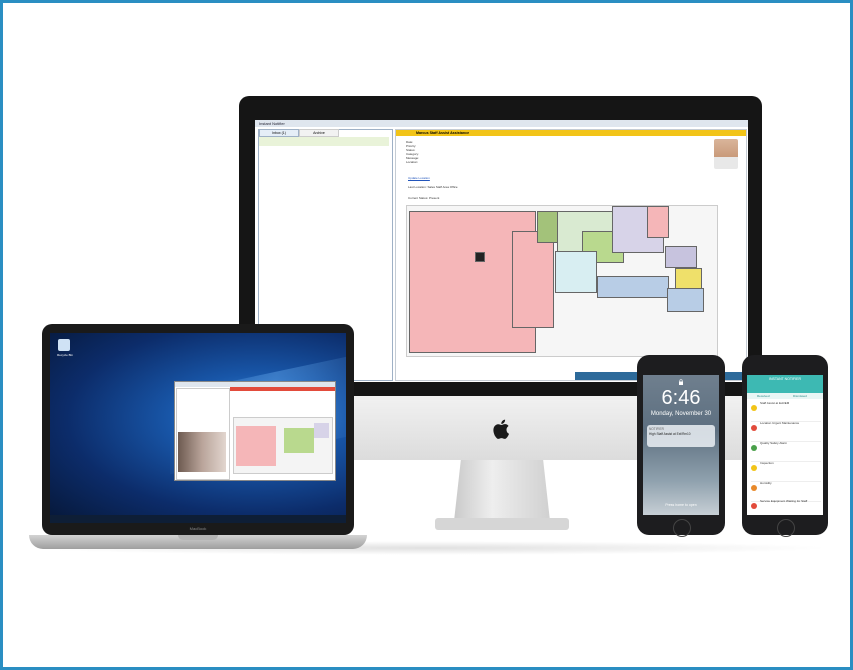 This screenshot has height=670, width=853. Describe the element at coordinates (763, 396) in the screenshot. I see `tab-received: Received` at that location.